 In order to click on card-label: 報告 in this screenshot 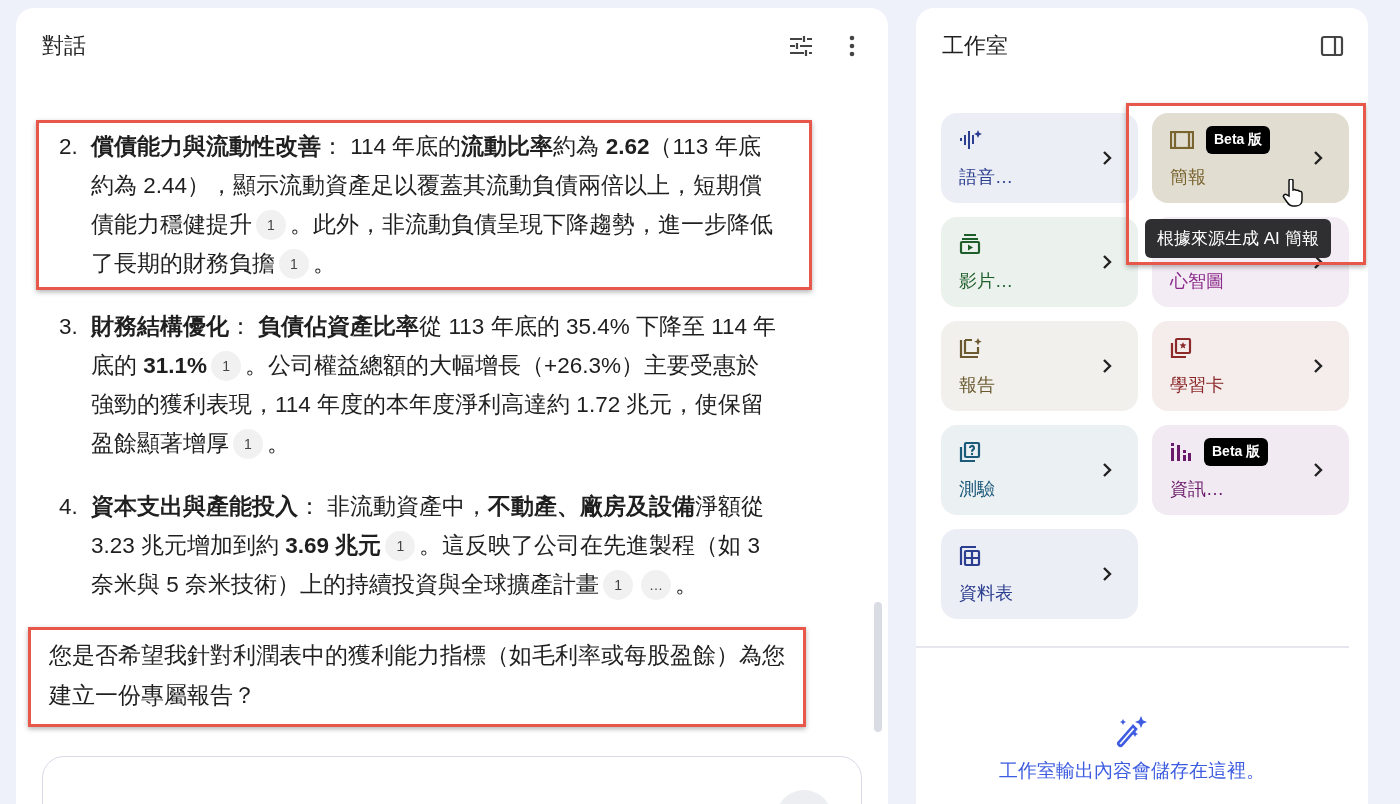, I will do `click(977, 385)`.